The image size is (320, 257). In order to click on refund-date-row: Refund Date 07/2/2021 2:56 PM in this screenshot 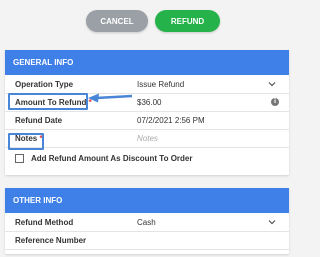, I will do `click(147, 121)`.